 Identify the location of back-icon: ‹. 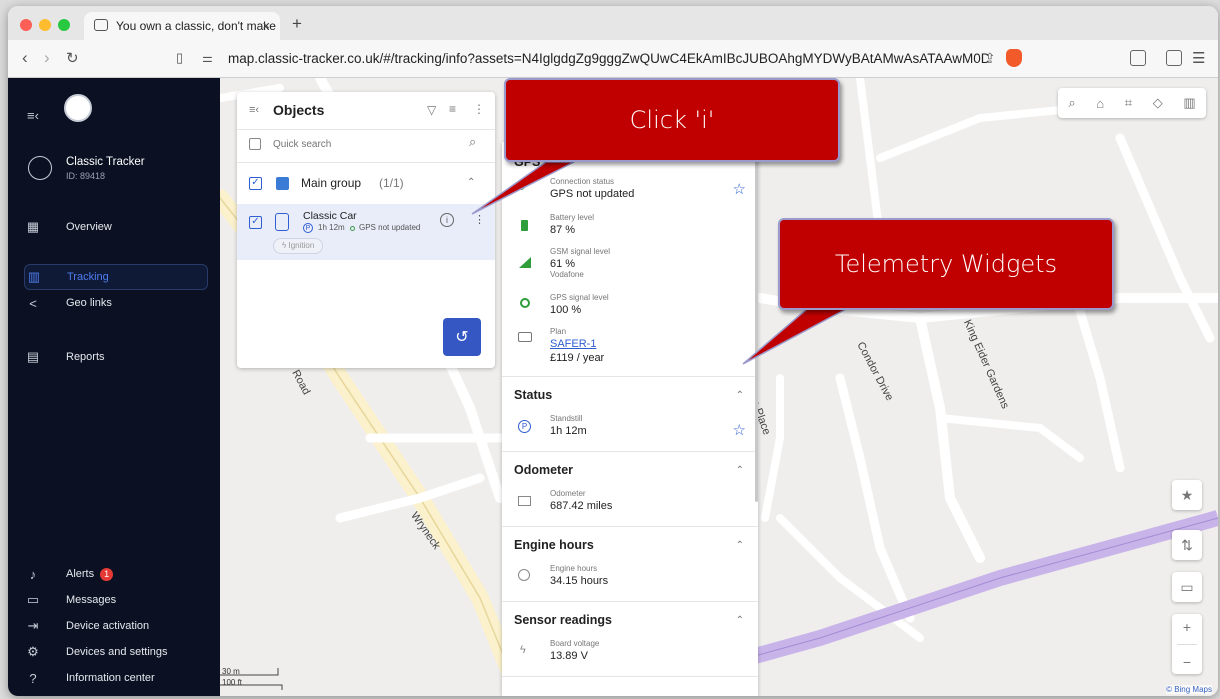
(25, 58).